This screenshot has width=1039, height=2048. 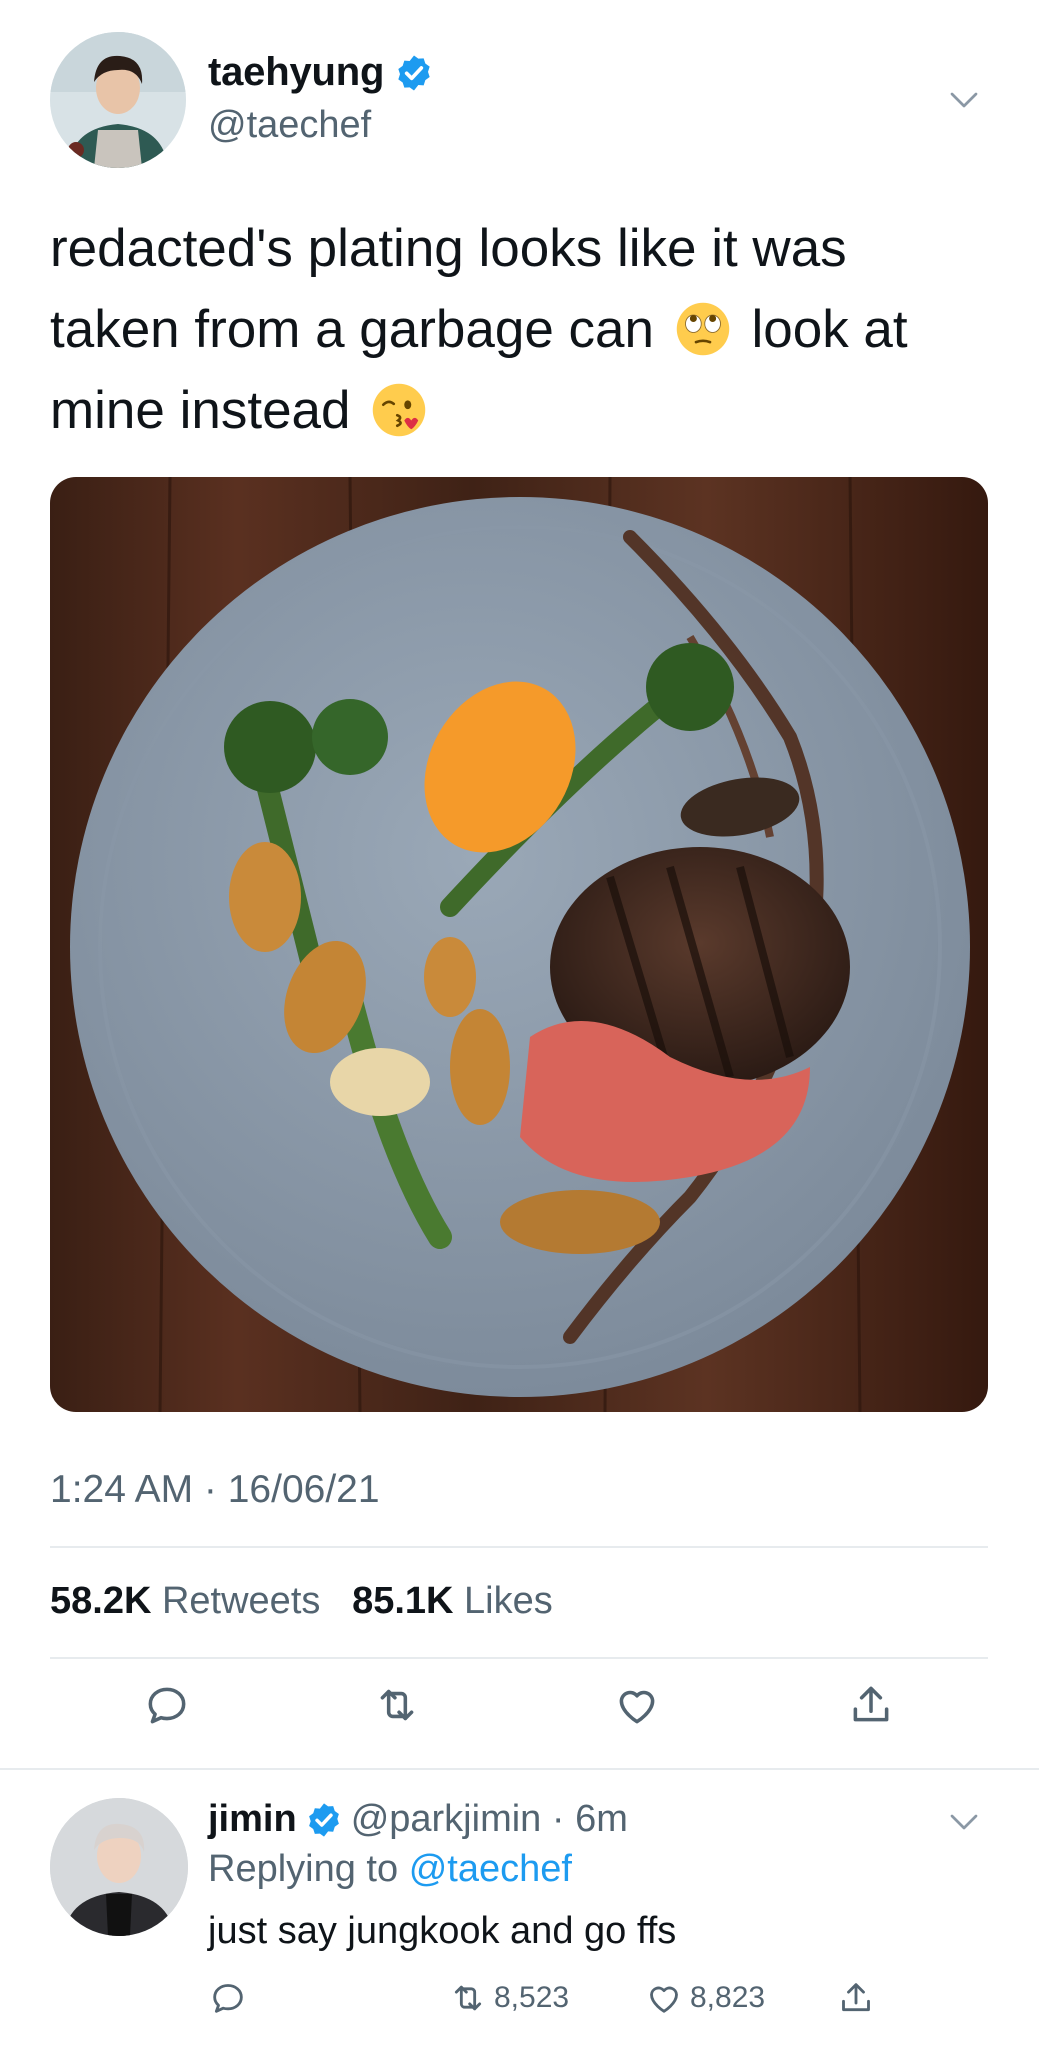 What do you see at coordinates (490, 1869) in the screenshot?
I see `replying-mention-link: @taechef` at bounding box center [490, 1869].